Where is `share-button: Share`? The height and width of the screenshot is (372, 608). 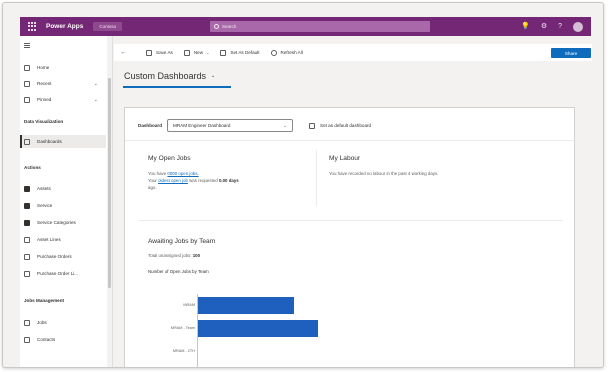
share-button: Share is located at coordinates (571, 53).